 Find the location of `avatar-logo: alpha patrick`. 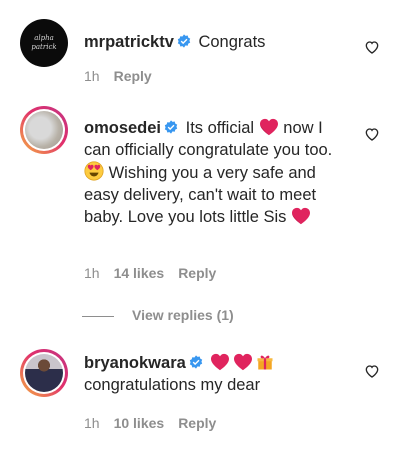

avatar-logo: alpha patrick is located at coordinates (44, 42).